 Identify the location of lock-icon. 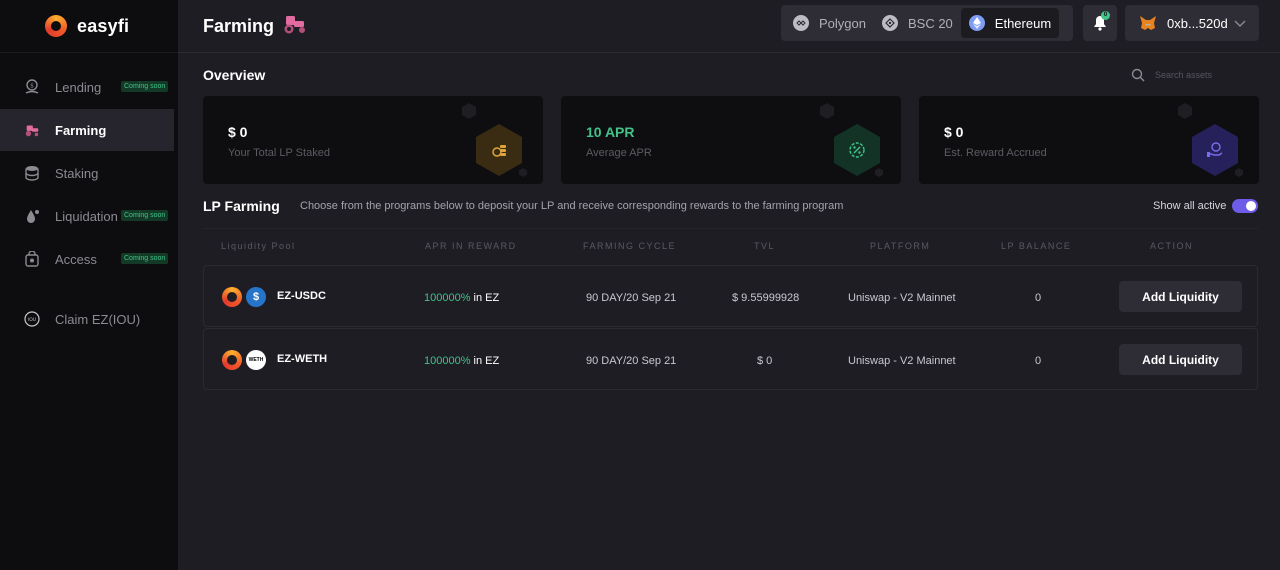
(32, 259).